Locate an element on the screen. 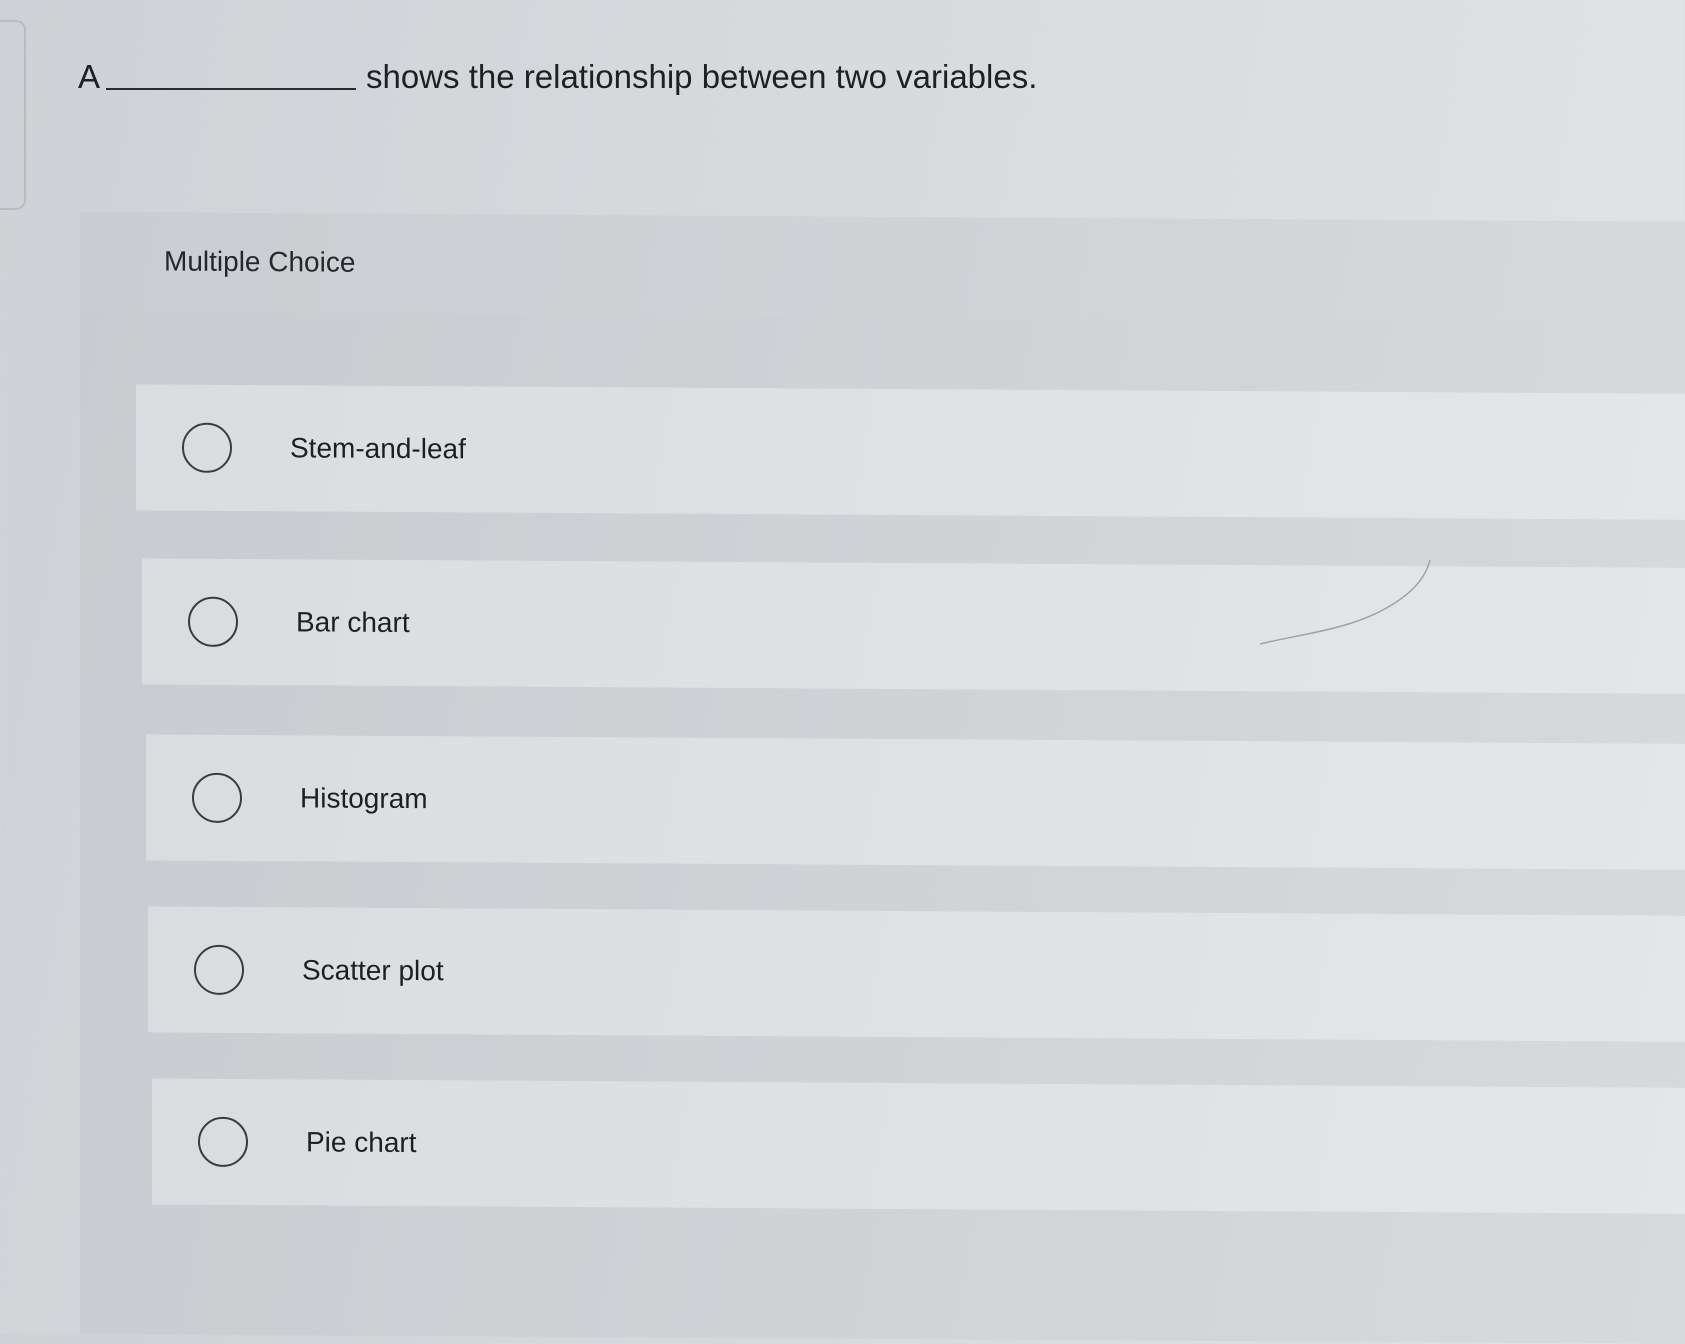 Image resolution: width=1685 pixels, height=1344 pixels. option-stem-and-leaf: Stem-and-leaf is located at coordinates (910, 452).